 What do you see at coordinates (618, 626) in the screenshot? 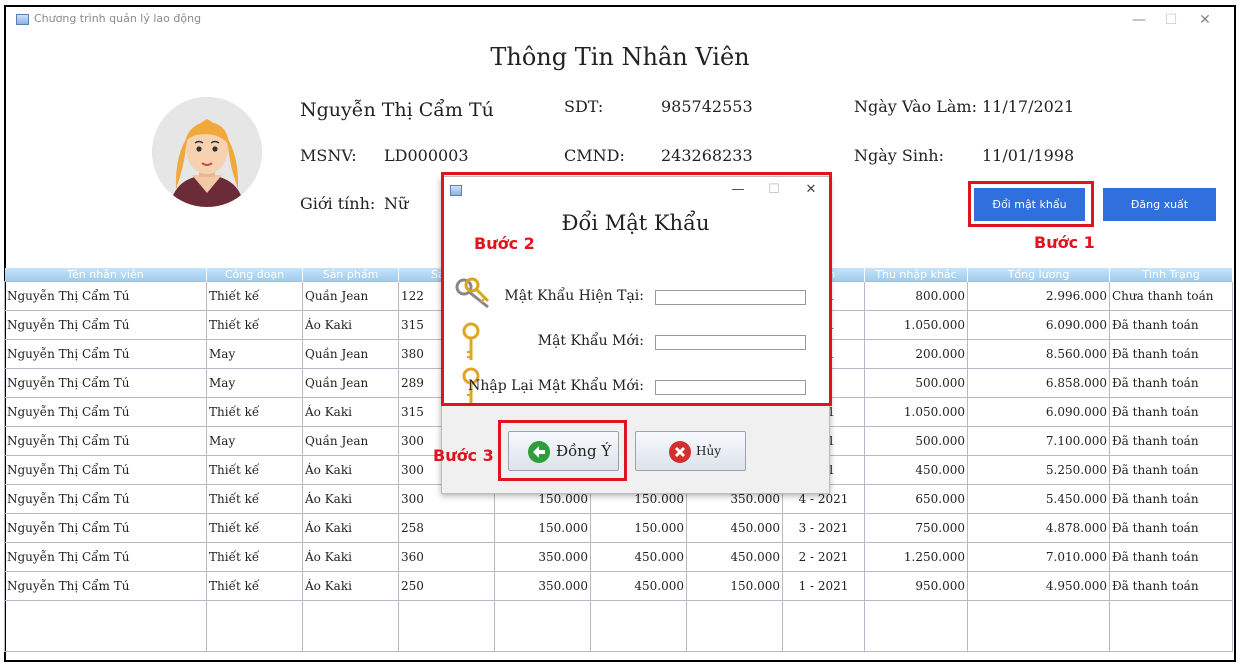
I see `table-row-empty` at bounding box center [618, 626].